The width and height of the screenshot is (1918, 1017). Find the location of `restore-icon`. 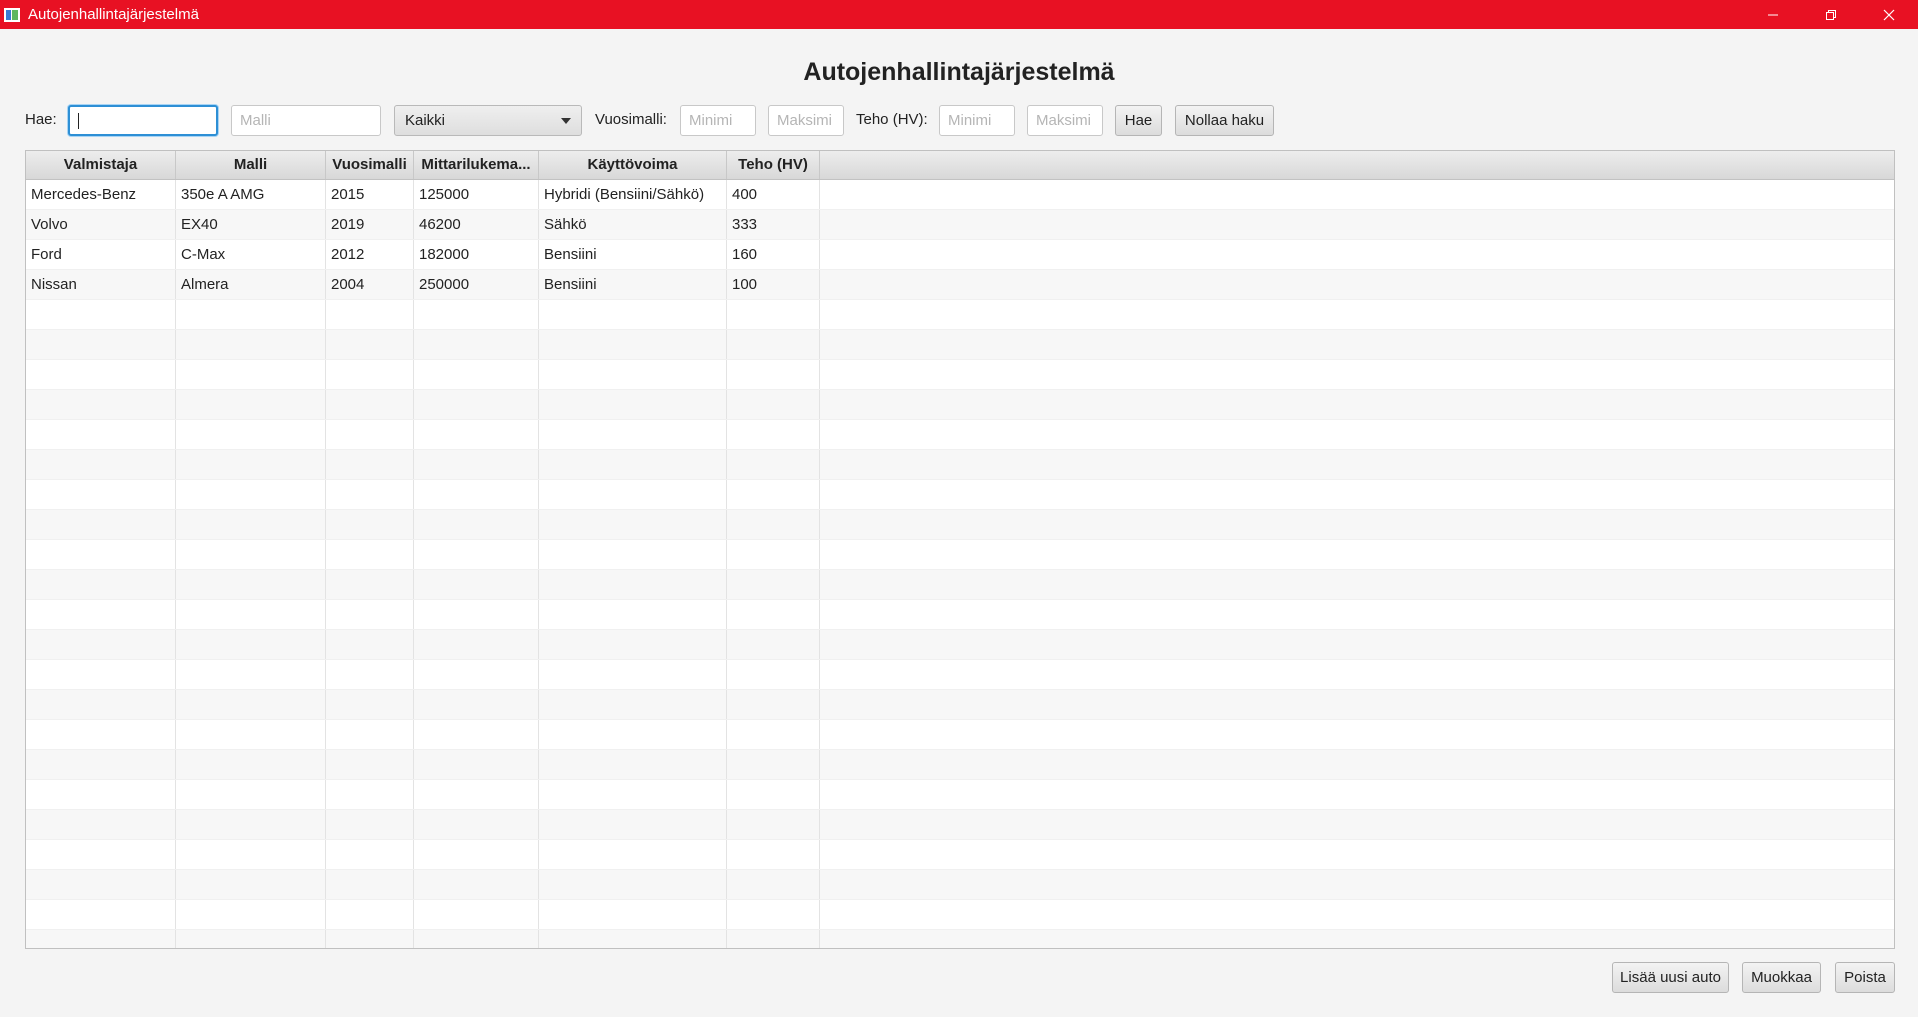

restore-icon is located at coordinates (1831, 14).